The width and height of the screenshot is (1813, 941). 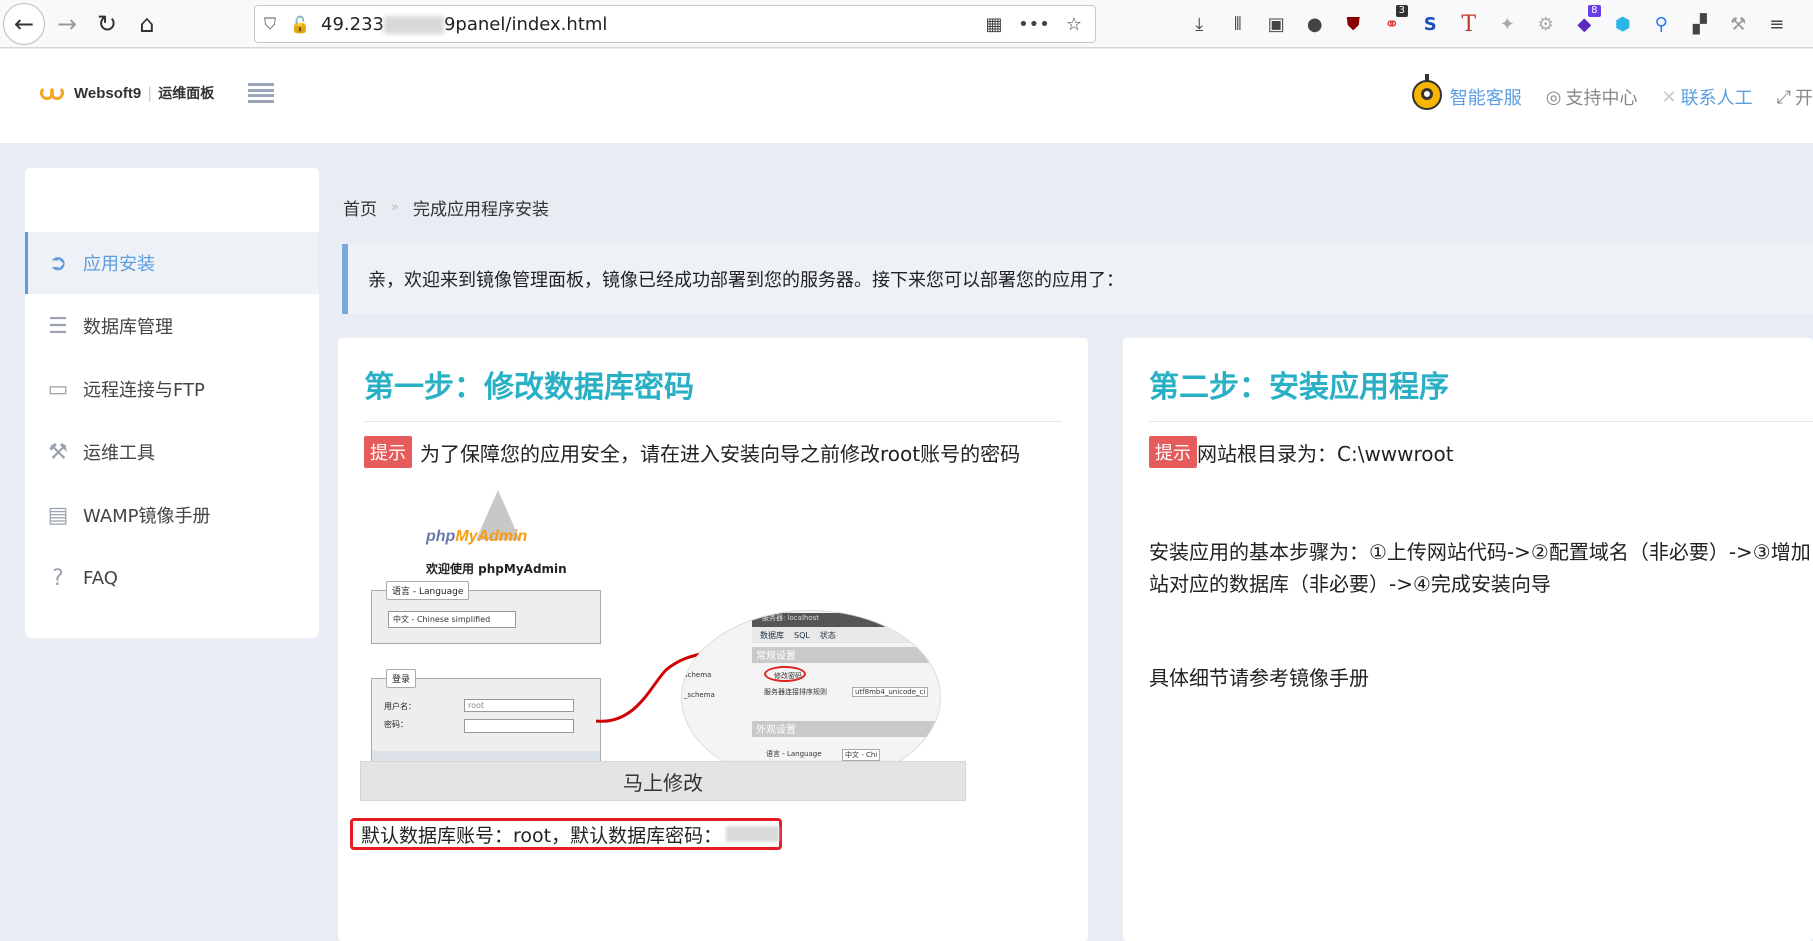 I want to click on sidebar-item-ops-tools: ⚒ 运维工具, so click(x=172, y=452).